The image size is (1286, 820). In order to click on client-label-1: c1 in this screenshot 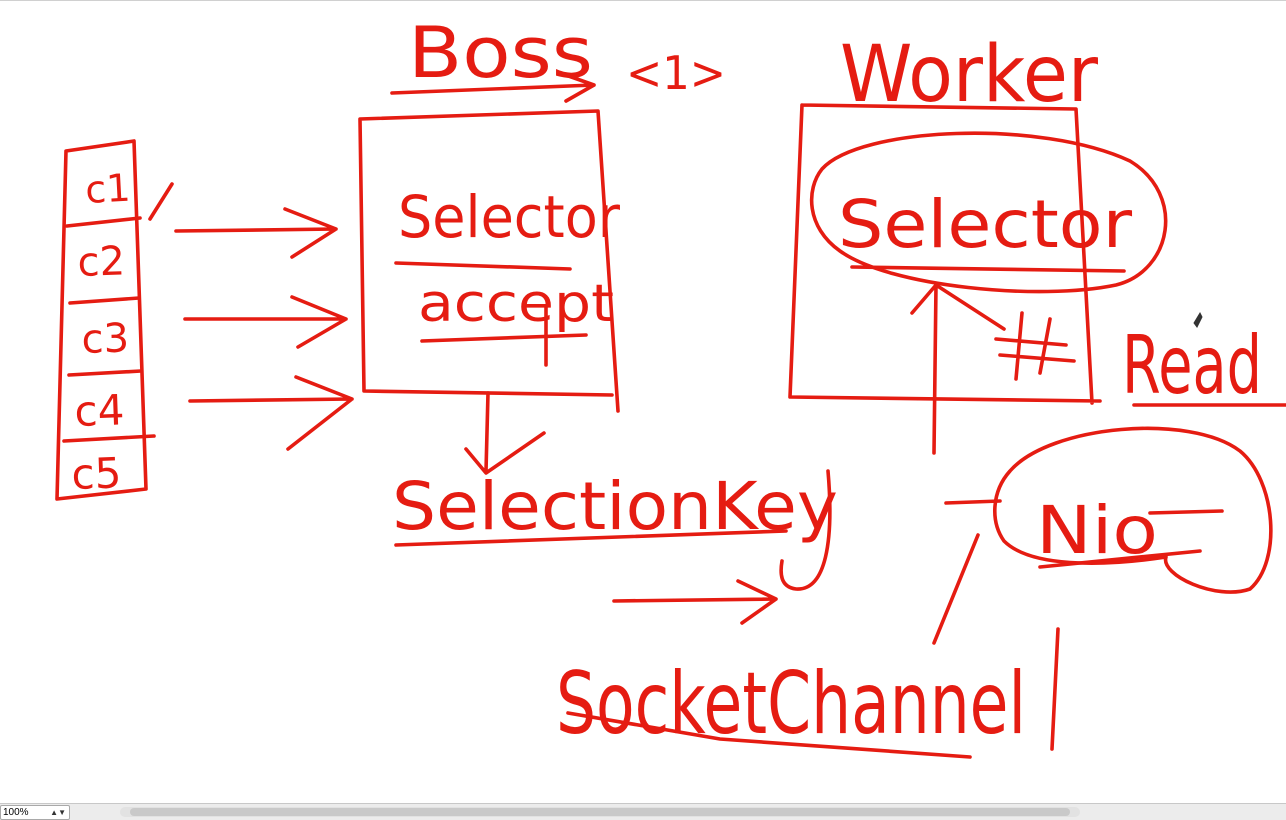, I will do `click(107, 189)`.